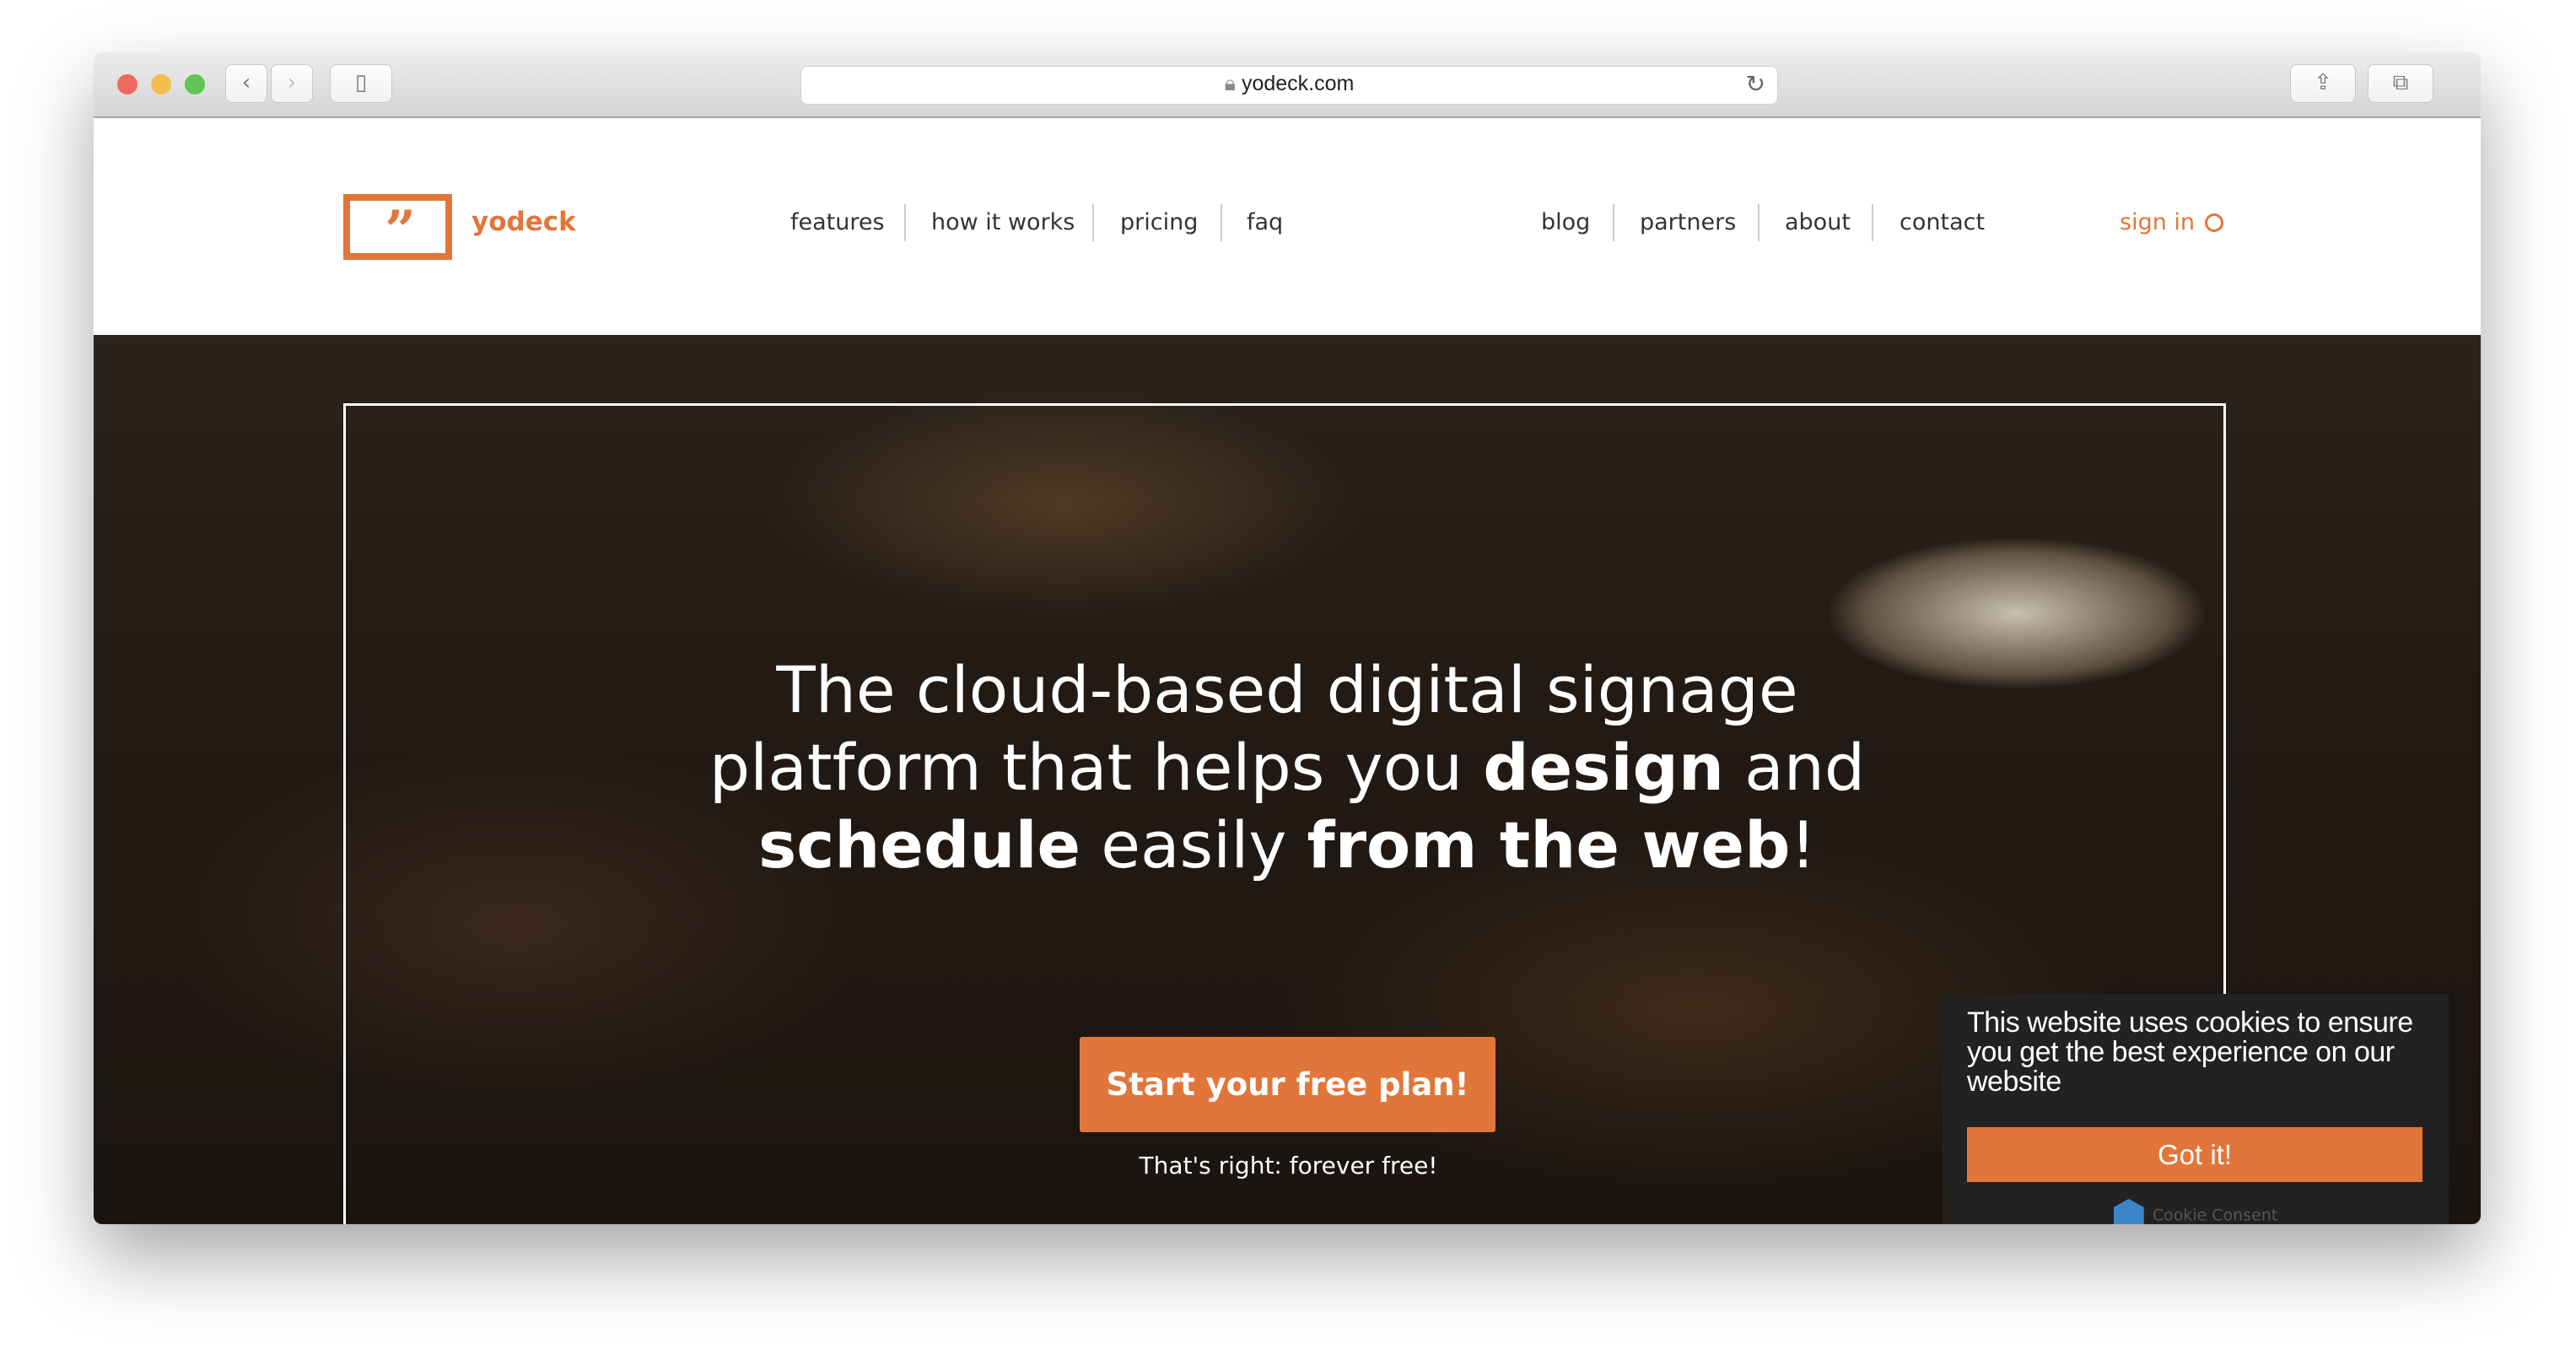 Image resolution: width=2576 pixels, height=1360 pixels. I want to click on nav-how-it-works: how it works, so click(1003, 222).